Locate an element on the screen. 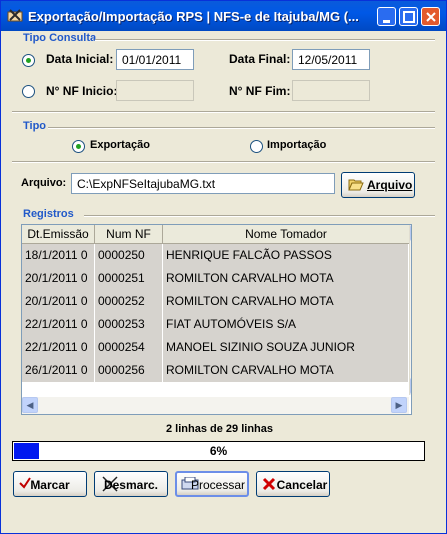 Image resolution: width=447 pixels, height=534 pixels. table-cell: 18/1/2011 0 is located at coordinates (58, 255).